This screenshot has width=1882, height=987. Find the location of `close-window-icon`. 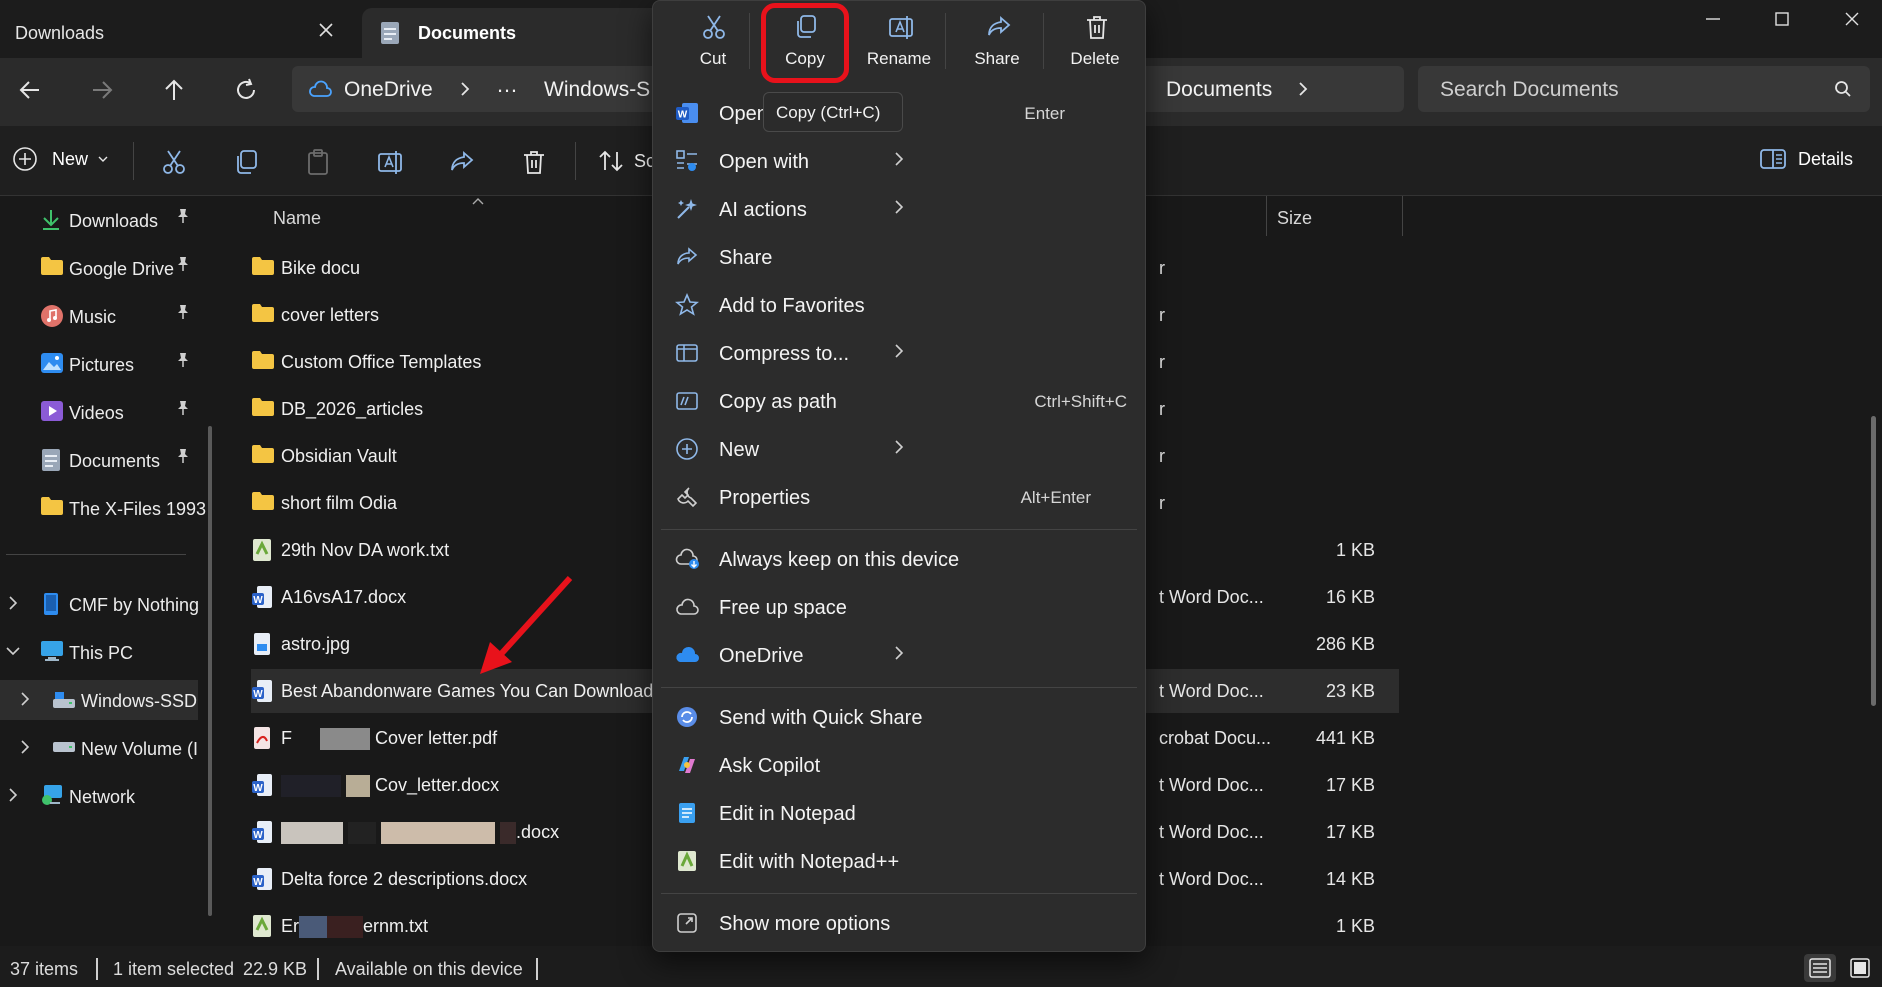

close-window-icon is located at coordinates (1852, 19).